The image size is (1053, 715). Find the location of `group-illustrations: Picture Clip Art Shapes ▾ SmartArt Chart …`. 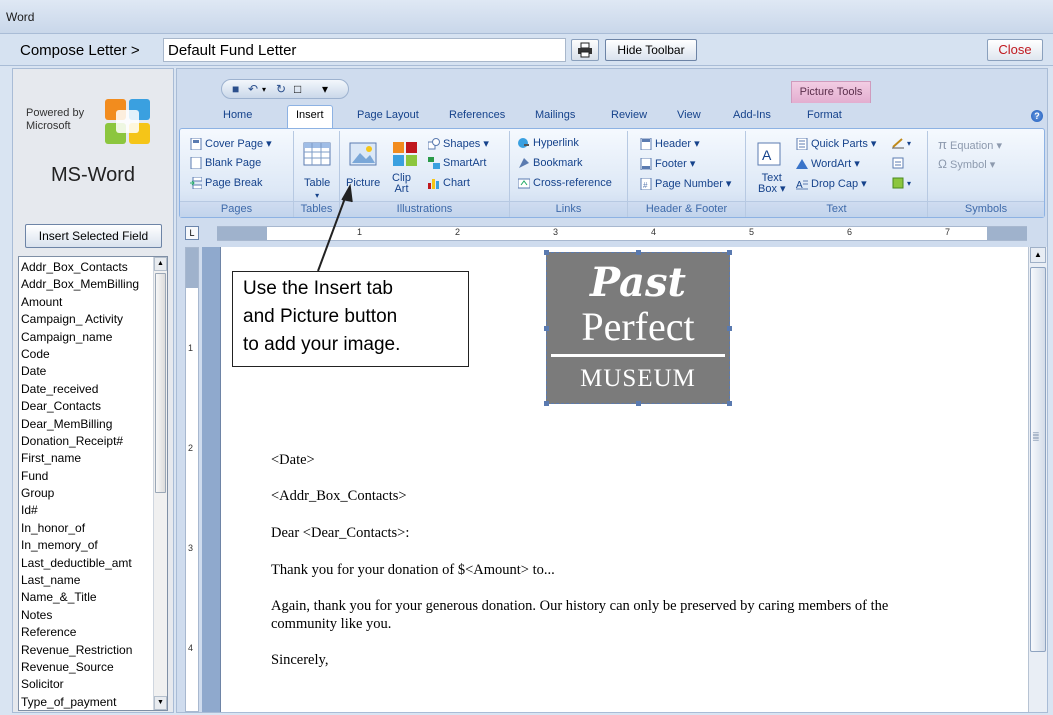

group-illustrations: Picture Clip Art Shapes ▾ SmartArt Chart … is located at coordinates (425, 174).